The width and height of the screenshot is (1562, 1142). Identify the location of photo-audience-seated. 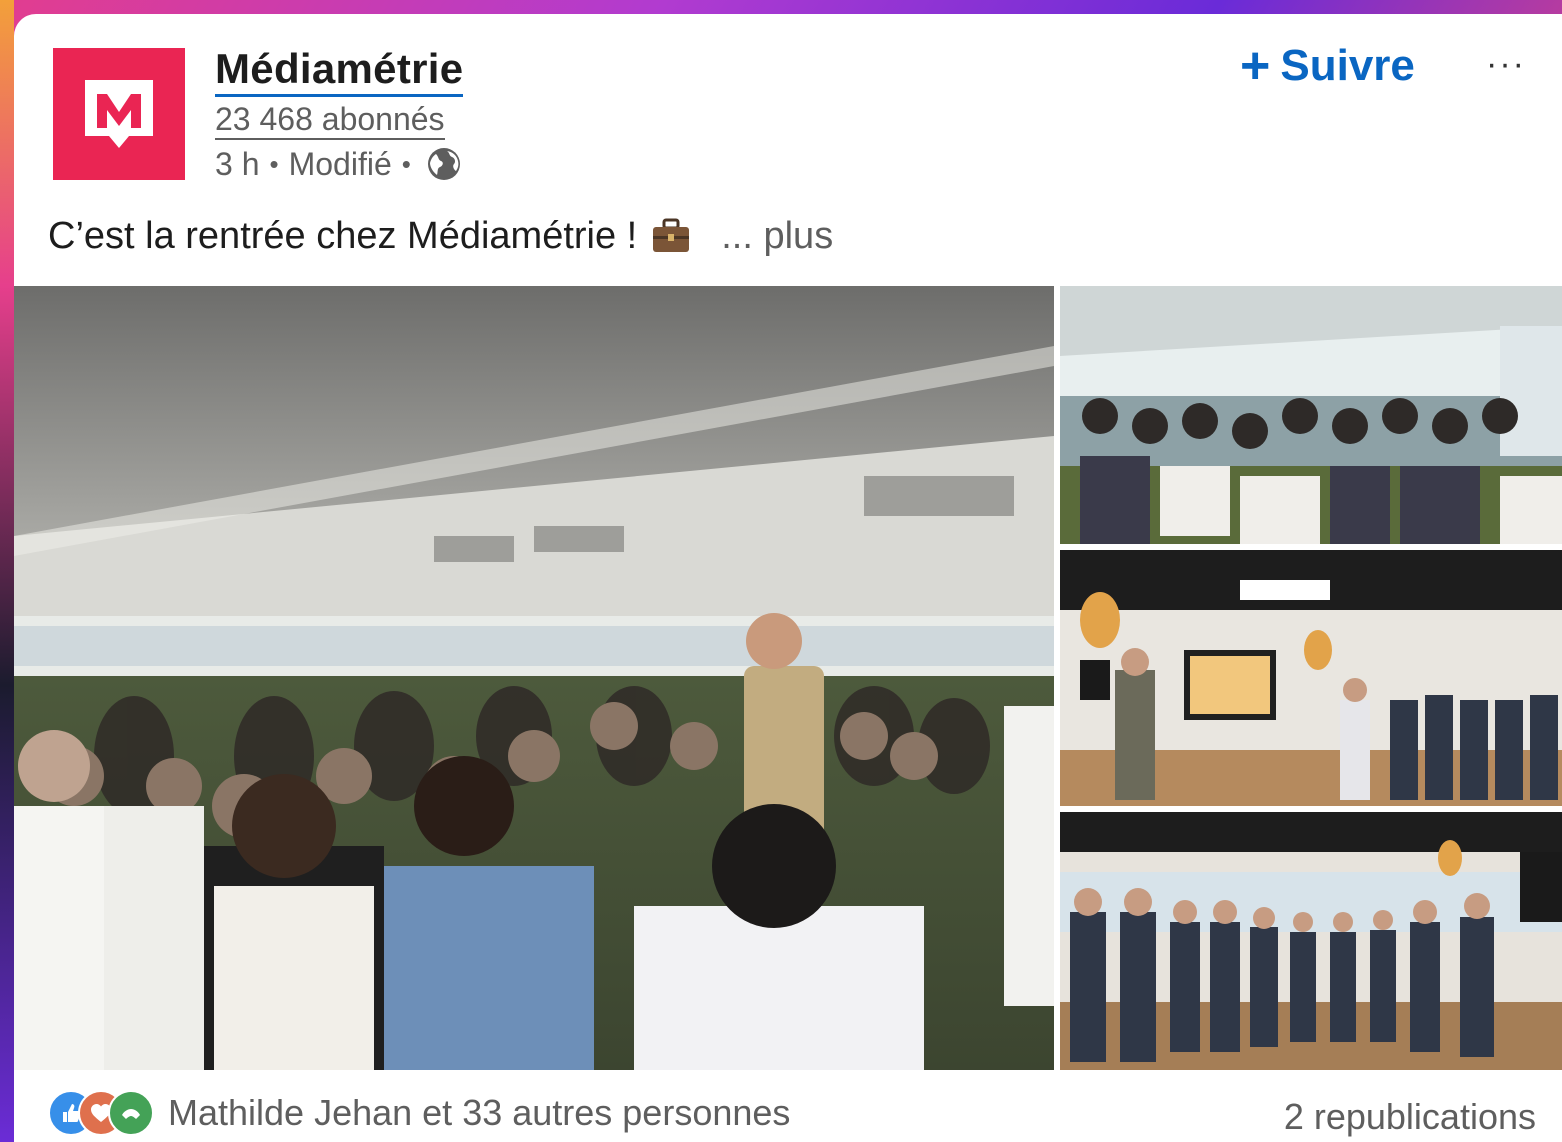
(1311, 415).